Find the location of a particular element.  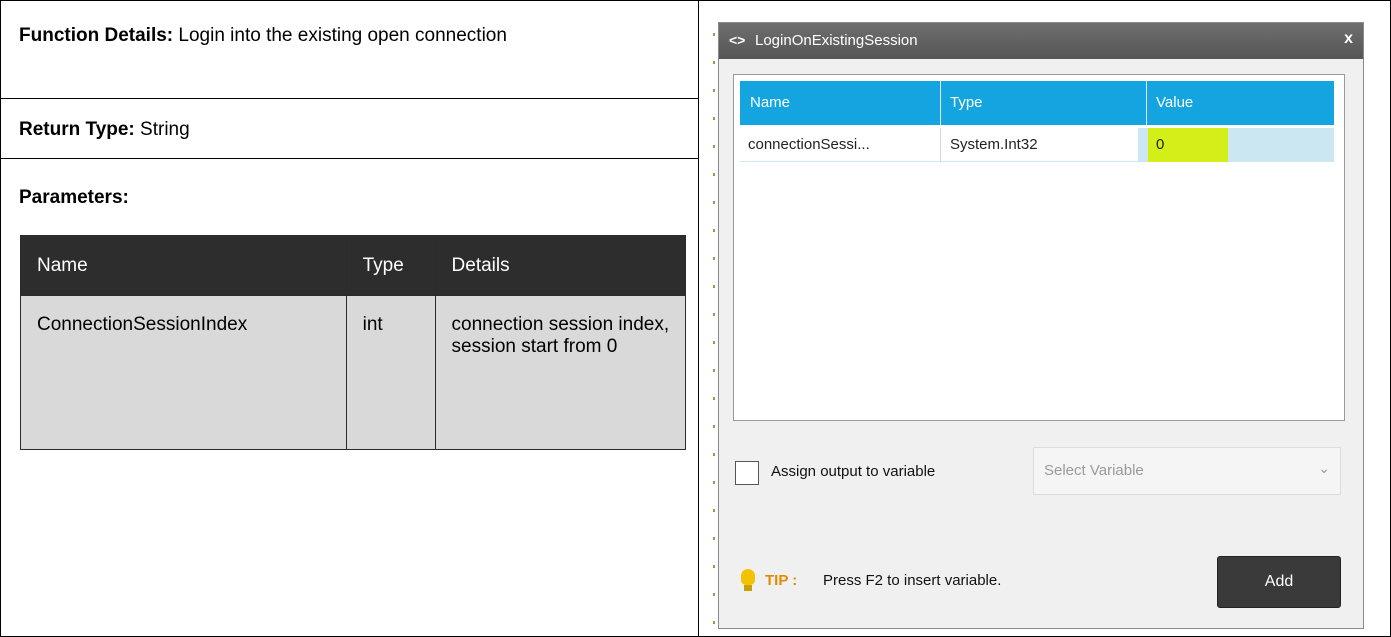

column-divider is located at coordinates (698, 319).